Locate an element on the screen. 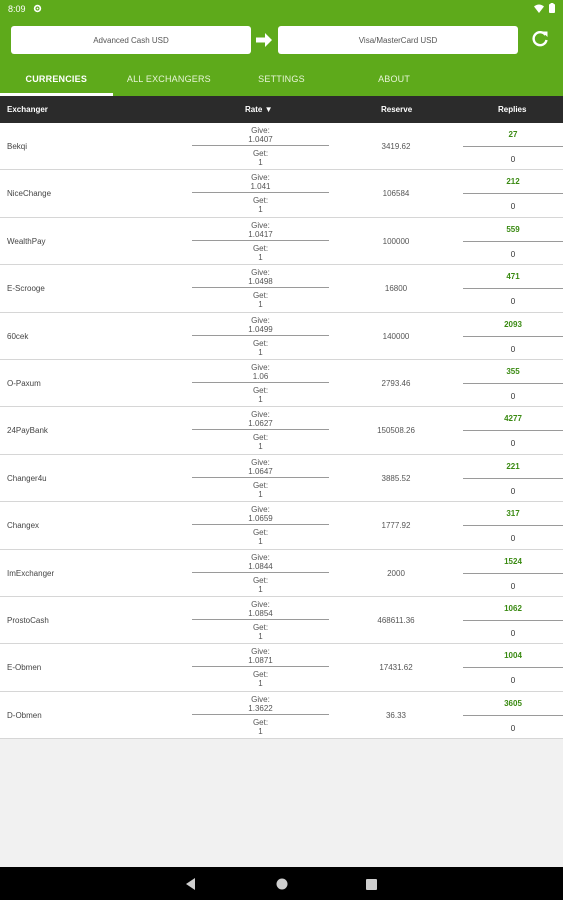 The image size is (563, 900). replies-cell: 1062 0 is located at coordinates (513, 620).